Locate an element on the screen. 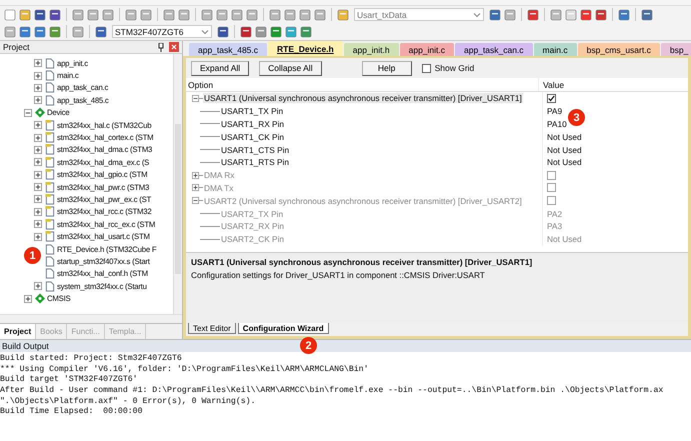 Image resolution: width=691 pixels, height=441 pixels. close-icon is located at coordinates (174, 47).